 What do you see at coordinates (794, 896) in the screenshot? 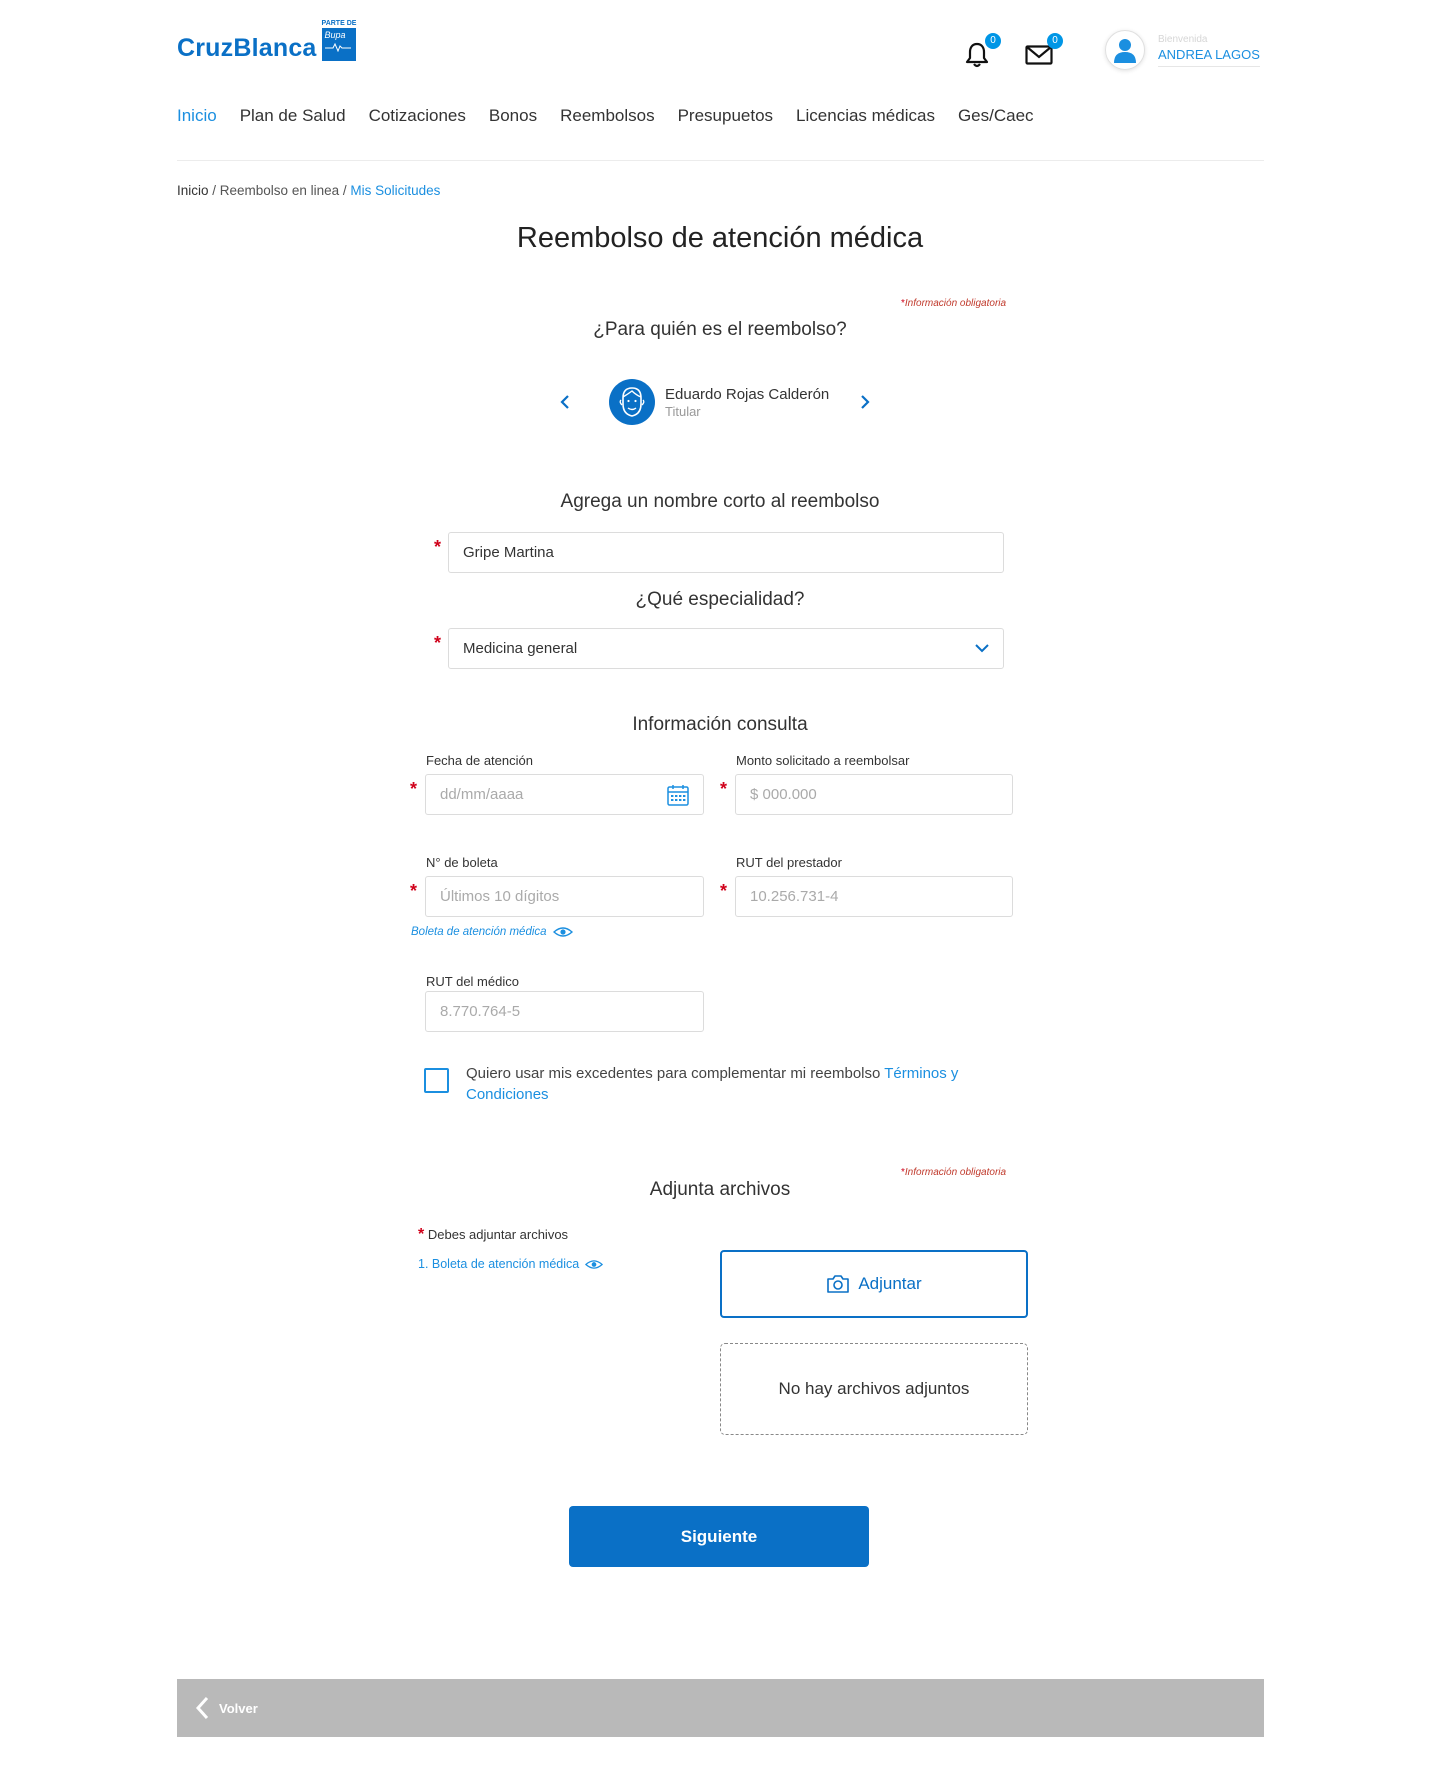
I see `provider-rut-placeholder: 10.256.731-4` at bounding box center [794, 896].